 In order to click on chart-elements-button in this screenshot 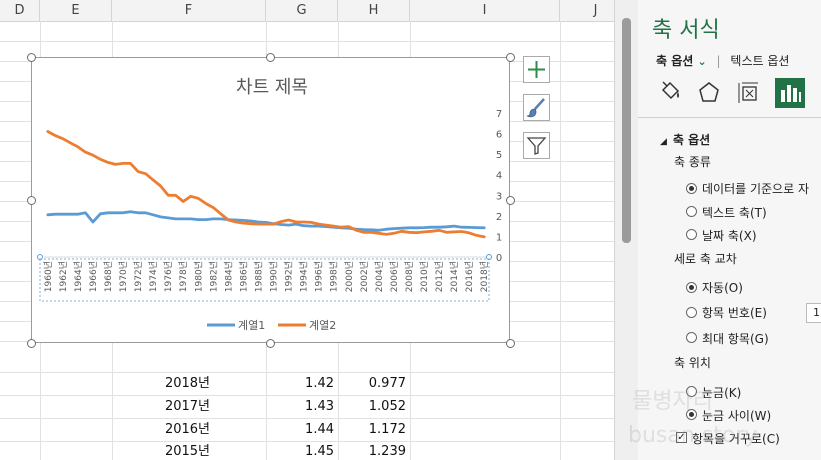, I will do `click(536, 69)`.